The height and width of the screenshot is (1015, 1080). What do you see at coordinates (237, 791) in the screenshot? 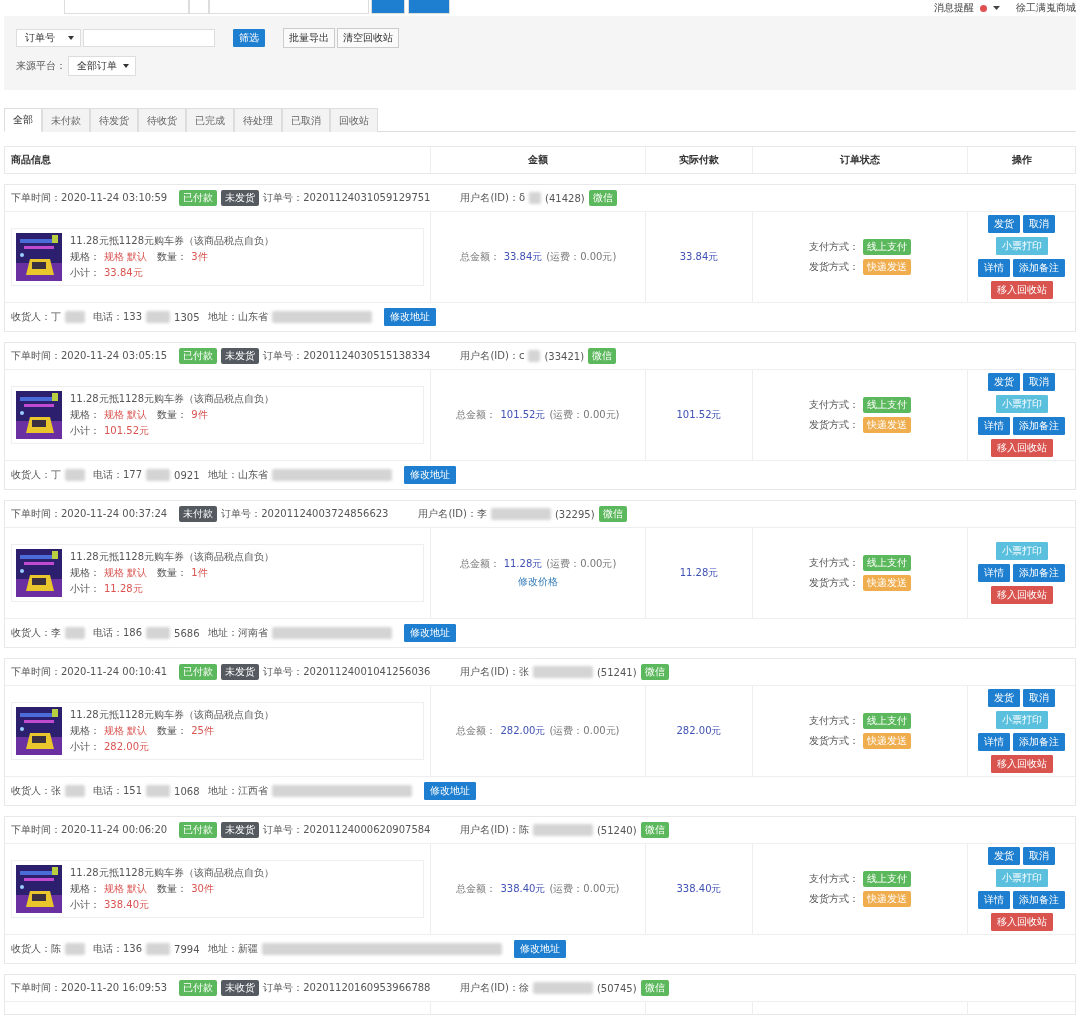
I see `address-text: 地址：江西省` at bounding box center [237, 791].